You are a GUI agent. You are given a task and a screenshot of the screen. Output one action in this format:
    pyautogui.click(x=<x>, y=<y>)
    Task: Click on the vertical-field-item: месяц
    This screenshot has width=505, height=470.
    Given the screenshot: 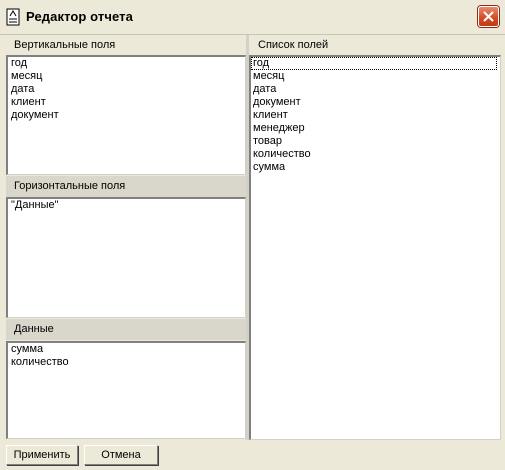 What is the action you would take?
    pyautogui.click(x=126, y=76)
    